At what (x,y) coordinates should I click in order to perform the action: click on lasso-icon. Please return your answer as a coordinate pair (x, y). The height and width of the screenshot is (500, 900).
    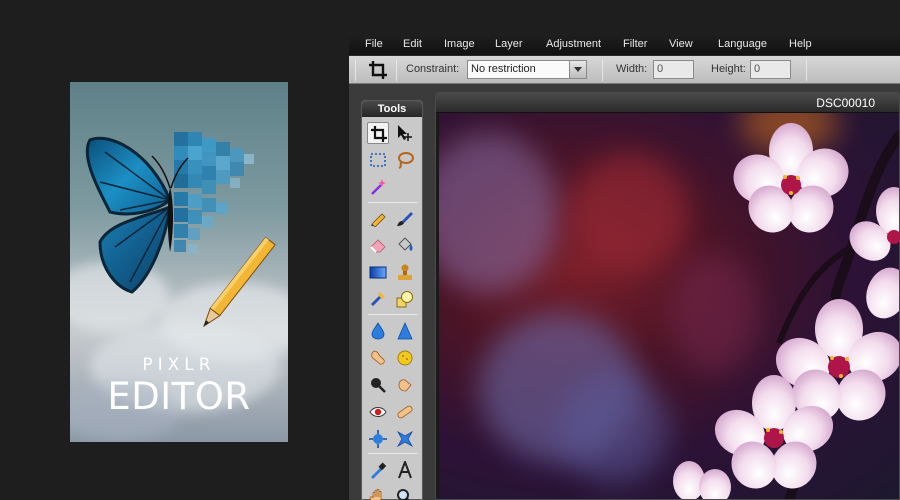
    Looking at the image, I should click on (406, 160).